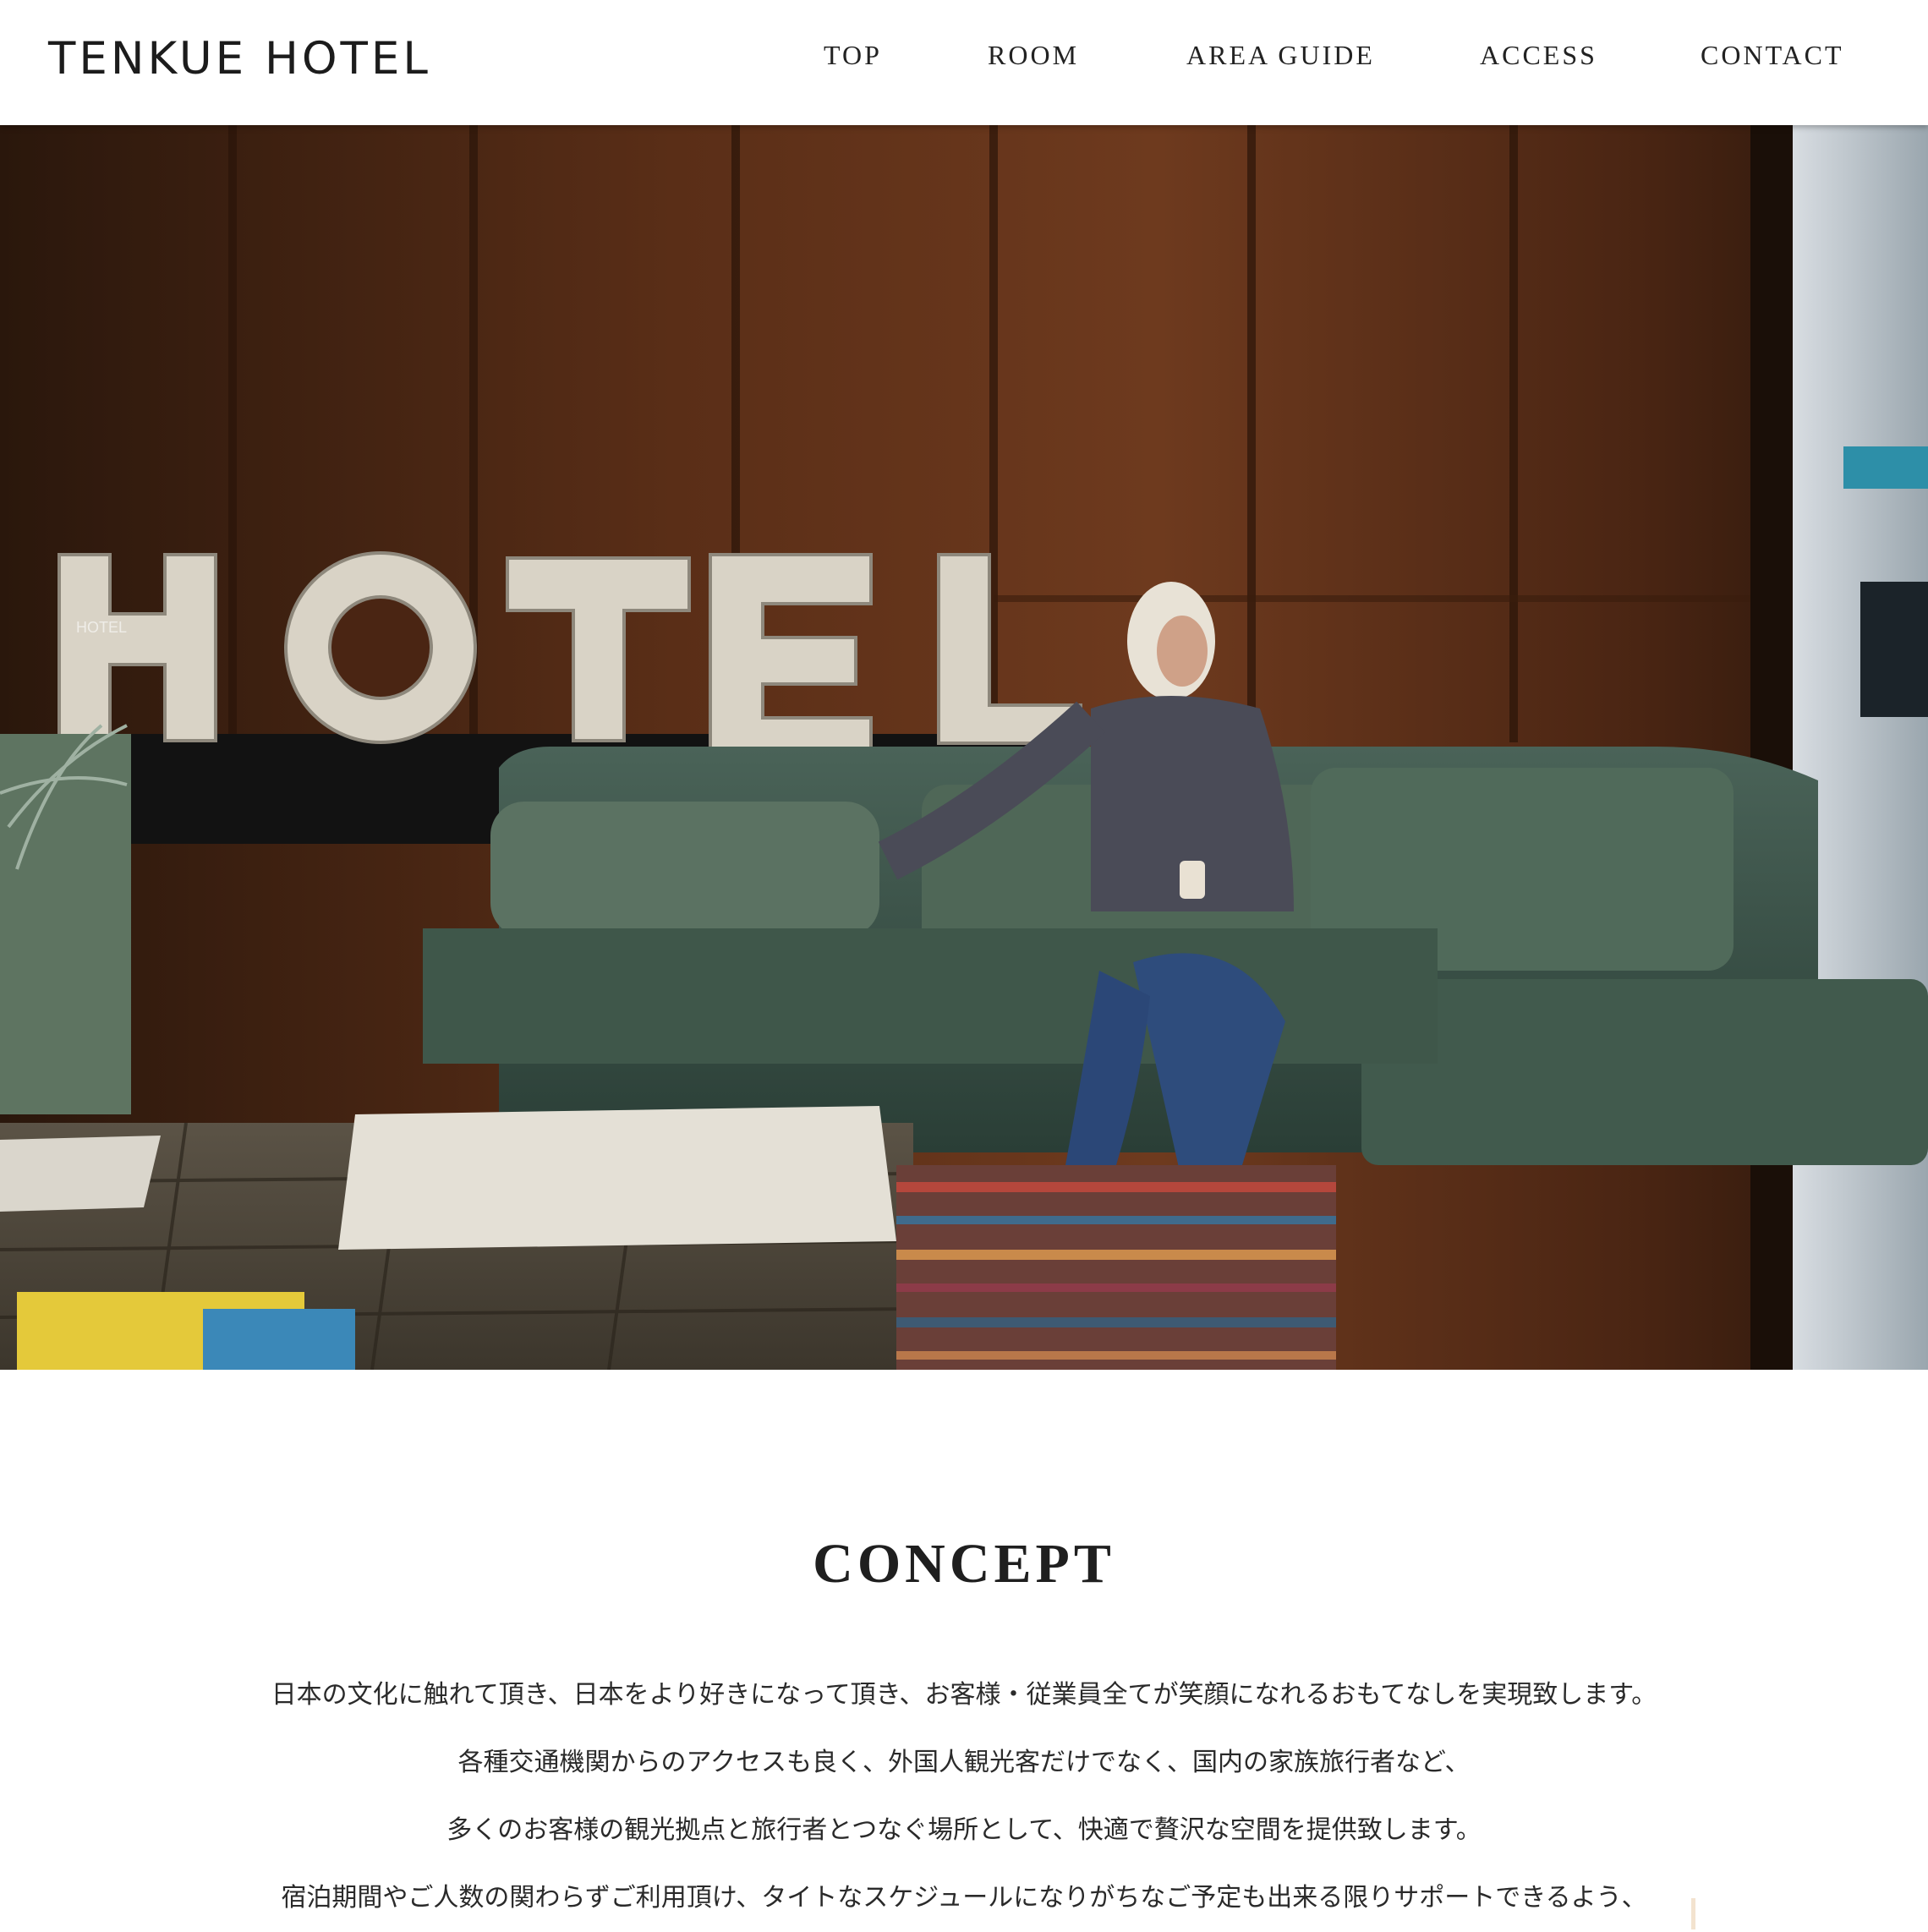 This screenshot has height=1932, width=1928. What do you see at coordinates (964, 1762) in the screenshot?
I see `concept-line: 各種交通機関からのアクセスも良く、外国人観光客だけでなく、国内の家族旅行者など、` at bounding box center [964, 1762].